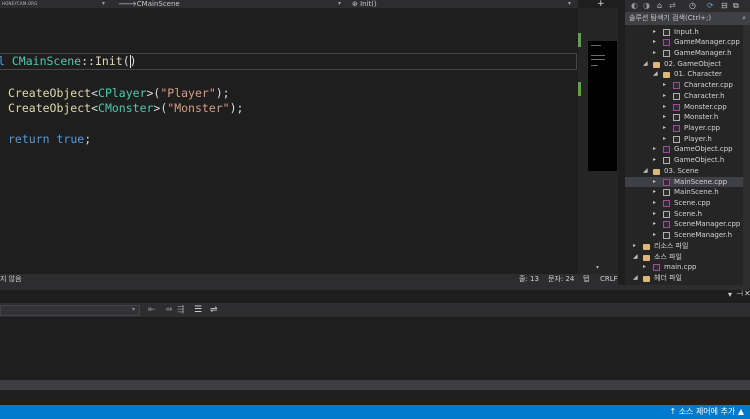  Describe the element at coordinates (687, 53) in the screenshot. I see `tree-file: ▸ GameManager.h` at that location.